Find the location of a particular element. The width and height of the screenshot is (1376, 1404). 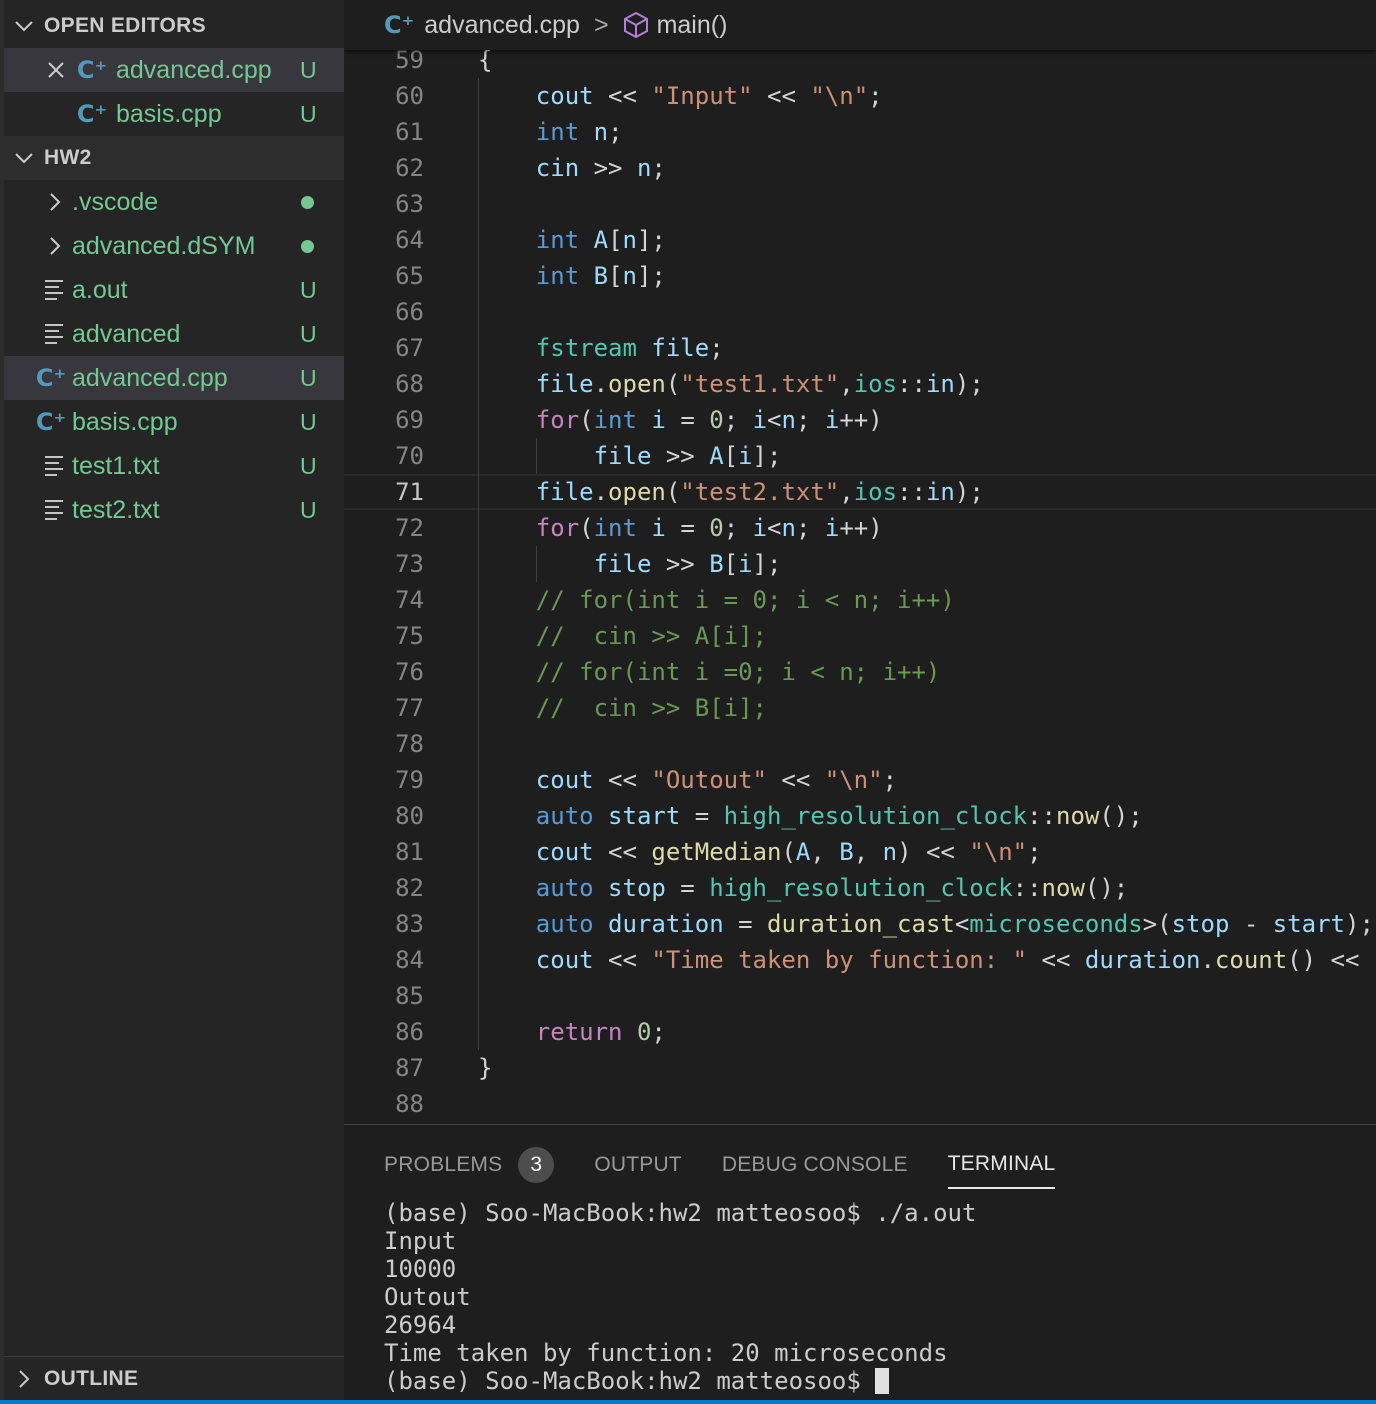

code-line: 85 is located at coordinates (860, 996).